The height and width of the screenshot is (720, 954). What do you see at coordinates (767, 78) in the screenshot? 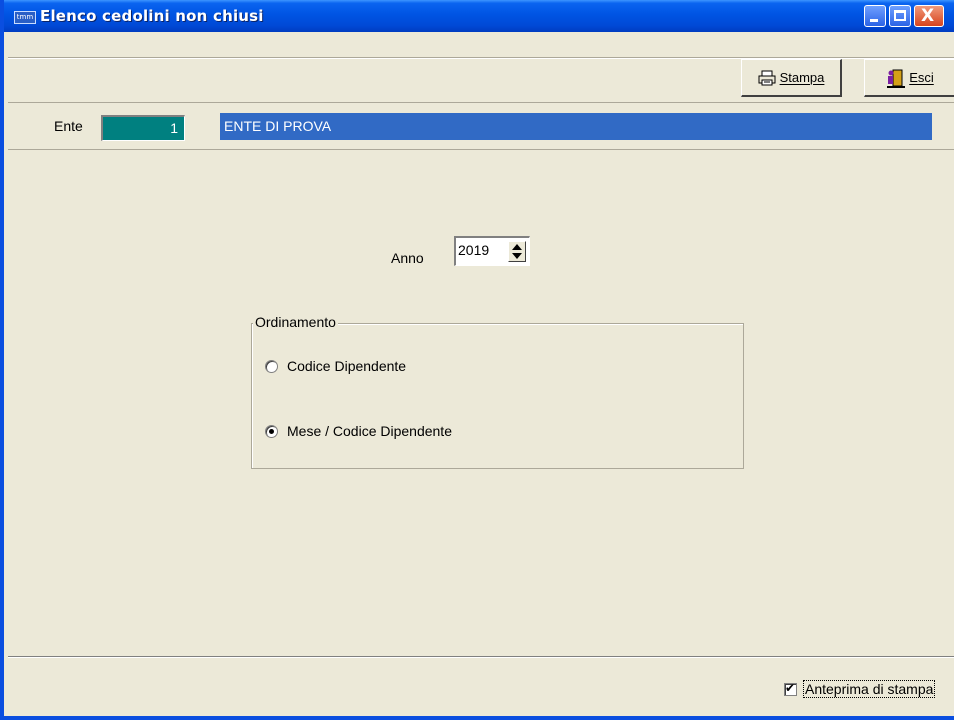
I see `printer-icon` at bounding box center [767, 78].